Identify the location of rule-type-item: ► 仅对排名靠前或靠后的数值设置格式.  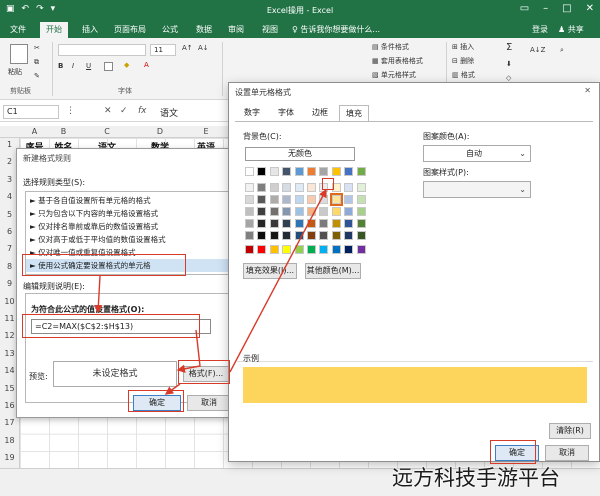
(128, 226).